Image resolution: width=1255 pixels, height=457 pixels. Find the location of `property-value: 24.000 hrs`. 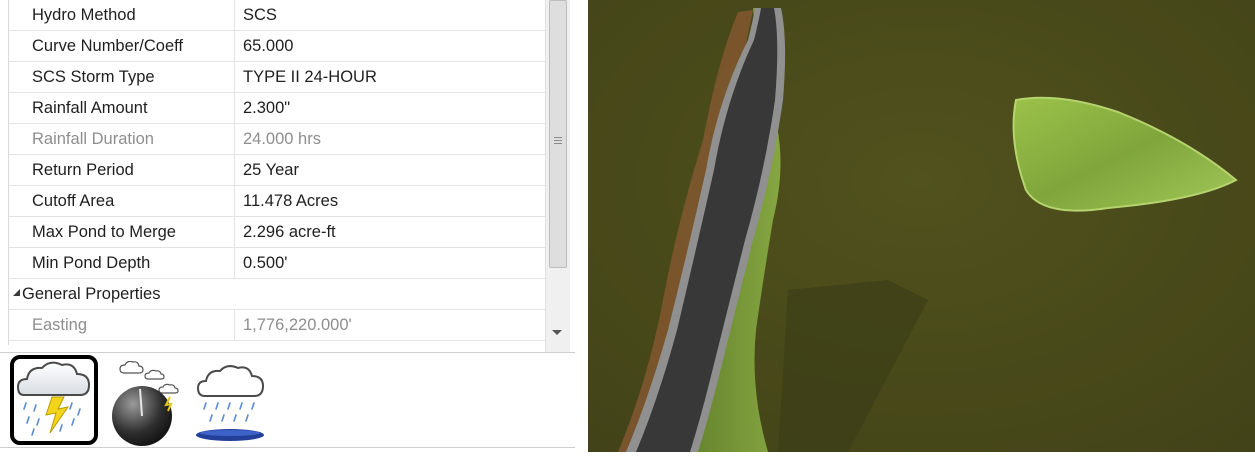

property-value: 24.000 hrs is located at coordinates (282, 139).